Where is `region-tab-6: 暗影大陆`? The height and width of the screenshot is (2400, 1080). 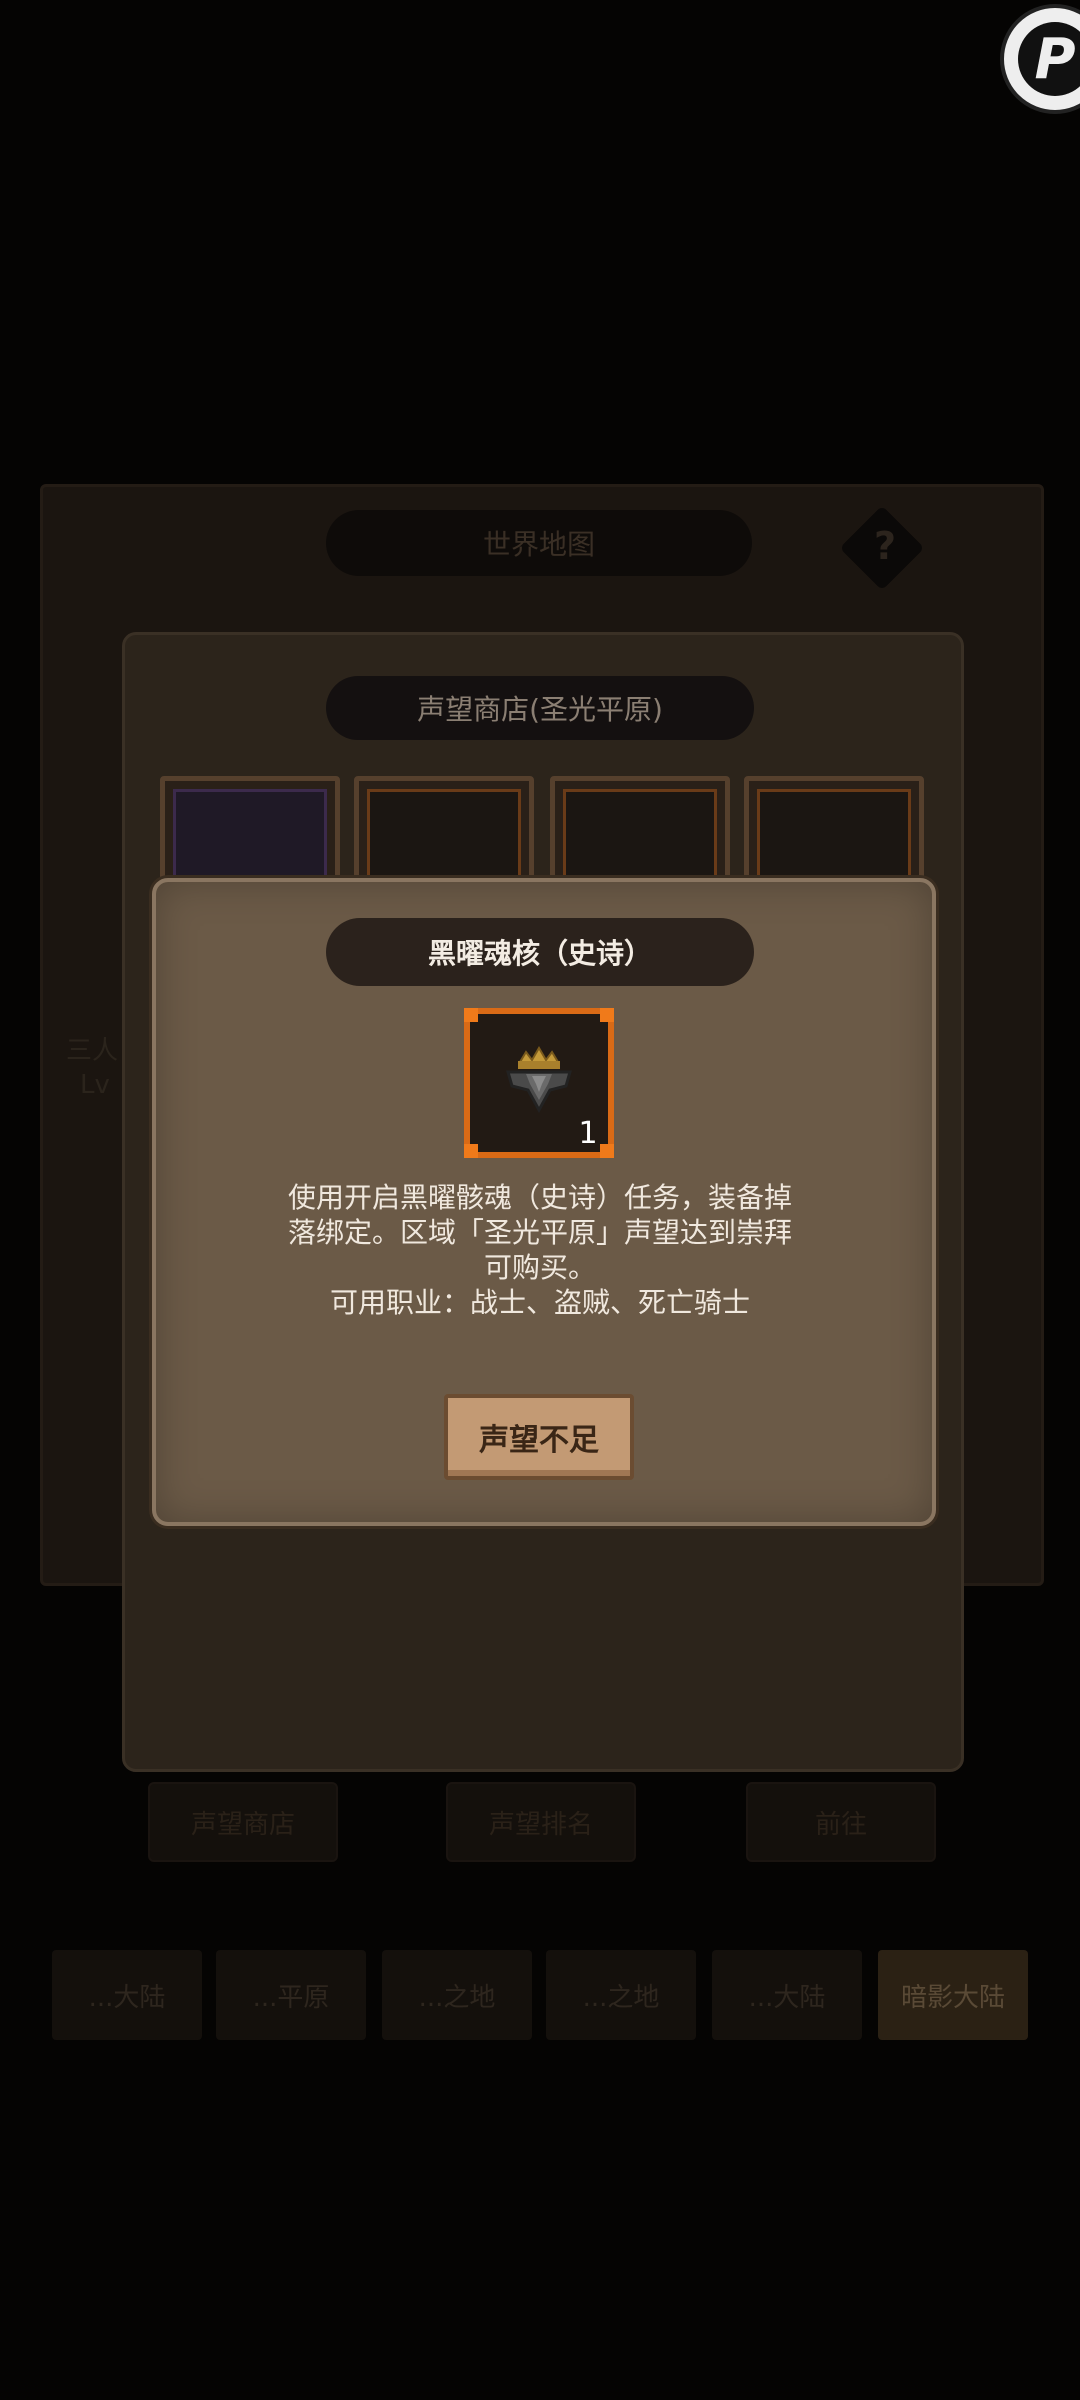 region-tab-6: 暗影大陆 is located at coordinates (953, 1995).